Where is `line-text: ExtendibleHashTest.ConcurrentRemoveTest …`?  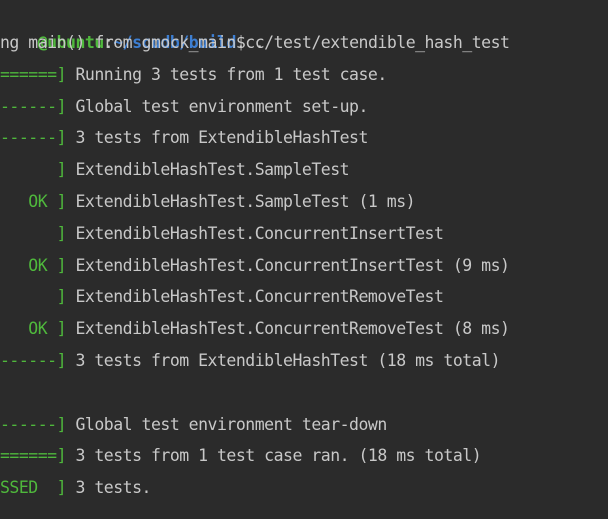 line-text: ExtendibleHashTest.ConcurrentRemoveTest … is located at coordinates (288, 329).